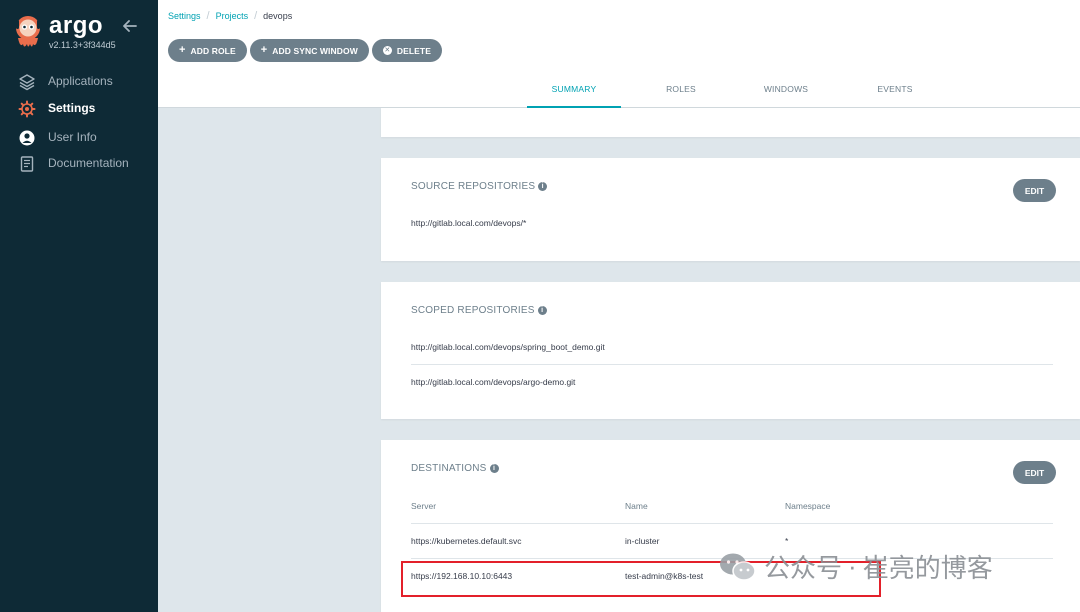 This screenshot has width=1080, height=612. I want to click on sidebar-item-label: User Info, so click(72, 137).